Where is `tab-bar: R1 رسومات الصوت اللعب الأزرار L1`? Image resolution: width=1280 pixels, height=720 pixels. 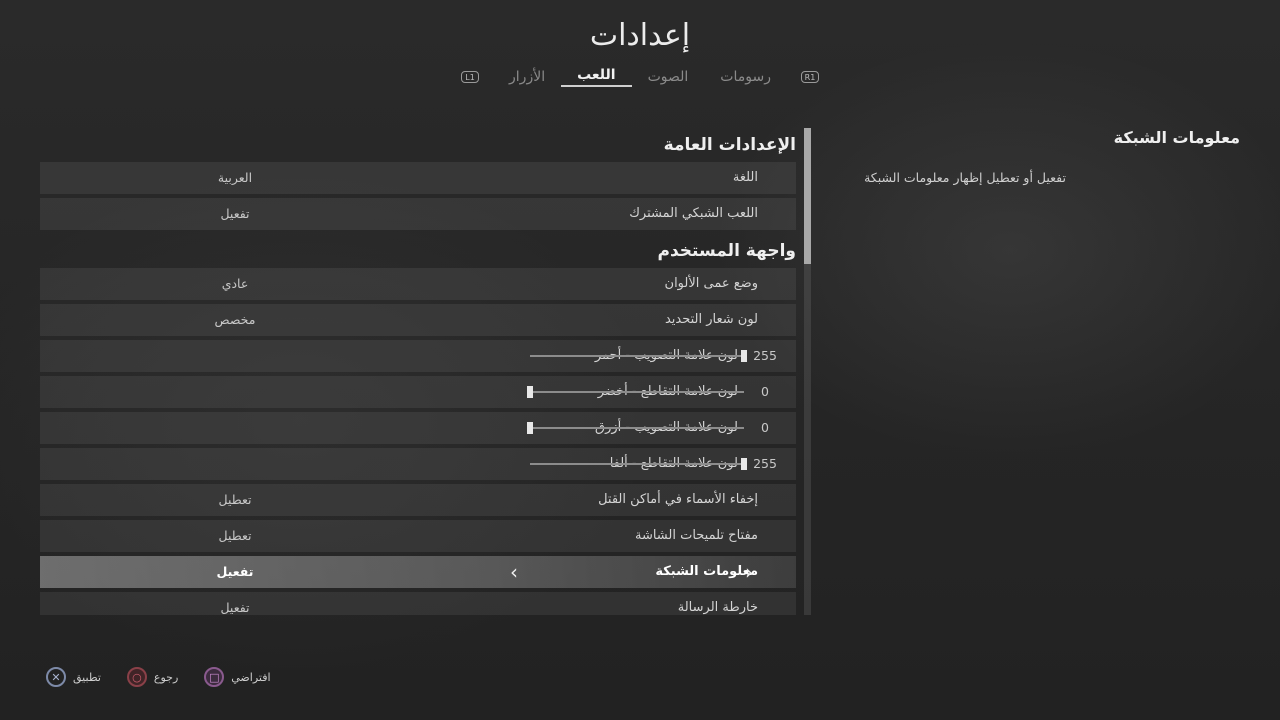 tab-bar: R1 رسومات الصوت اللعب الأزرار L1 is located at coordinates (640, 77).